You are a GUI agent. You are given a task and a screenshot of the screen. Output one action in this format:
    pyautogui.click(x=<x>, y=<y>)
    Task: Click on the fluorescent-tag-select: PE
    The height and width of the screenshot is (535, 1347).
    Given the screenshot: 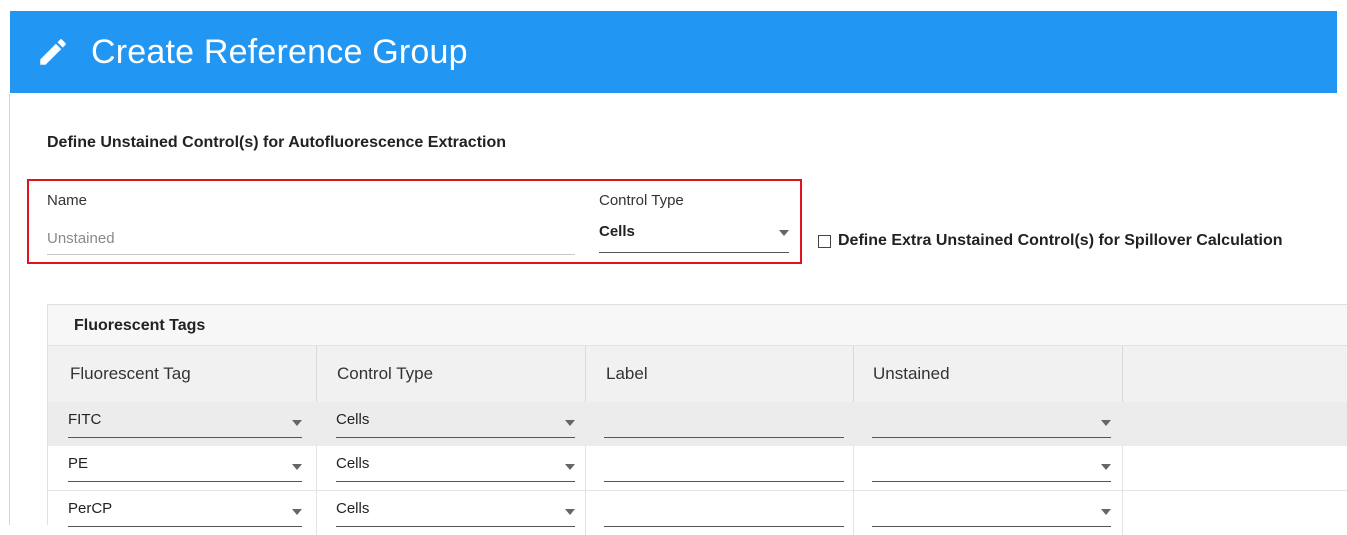 What is the action you would take?
    pyautogui.click(x=185, y=467)
    